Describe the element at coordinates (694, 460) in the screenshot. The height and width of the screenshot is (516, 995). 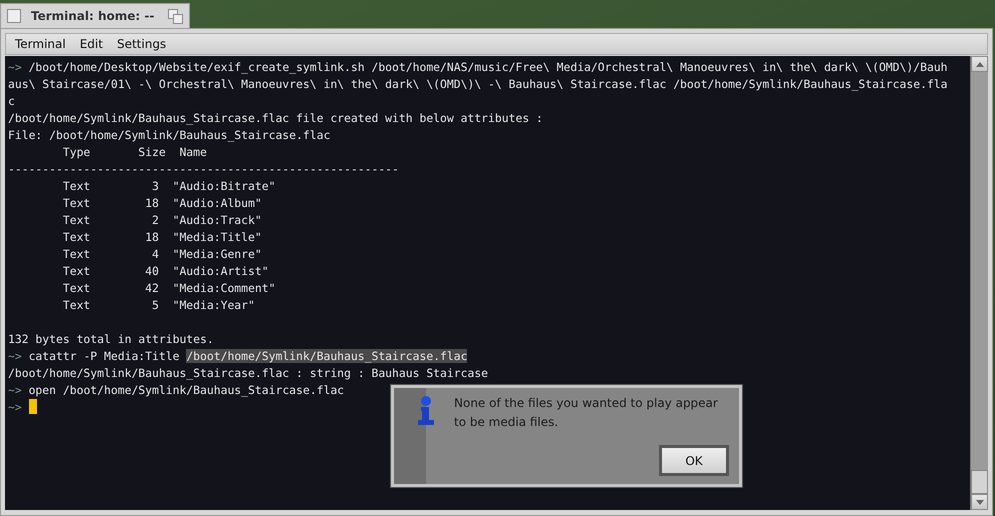
I see `ok-button: OK` at that location.